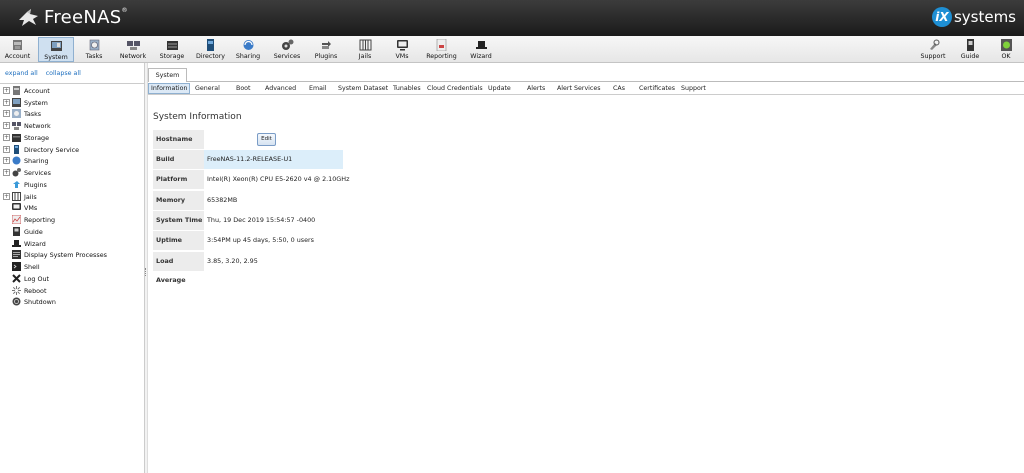  Describe the element at coordinates (83, 17) in the screenshot. I see `brand-name: FreeNAS` at that location.